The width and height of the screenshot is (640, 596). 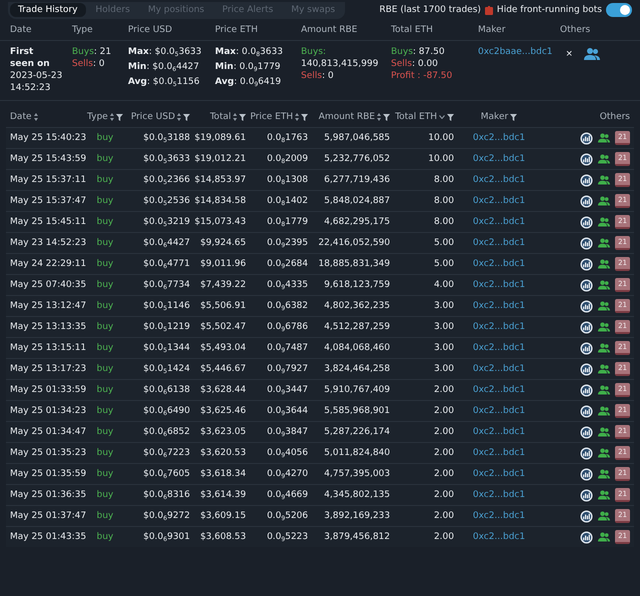 What do you see at coordinates (287, 159) in the screenshot?
I see `table-cell-text: 0.0$_{8}$2009` at bounding box center [287, 159].